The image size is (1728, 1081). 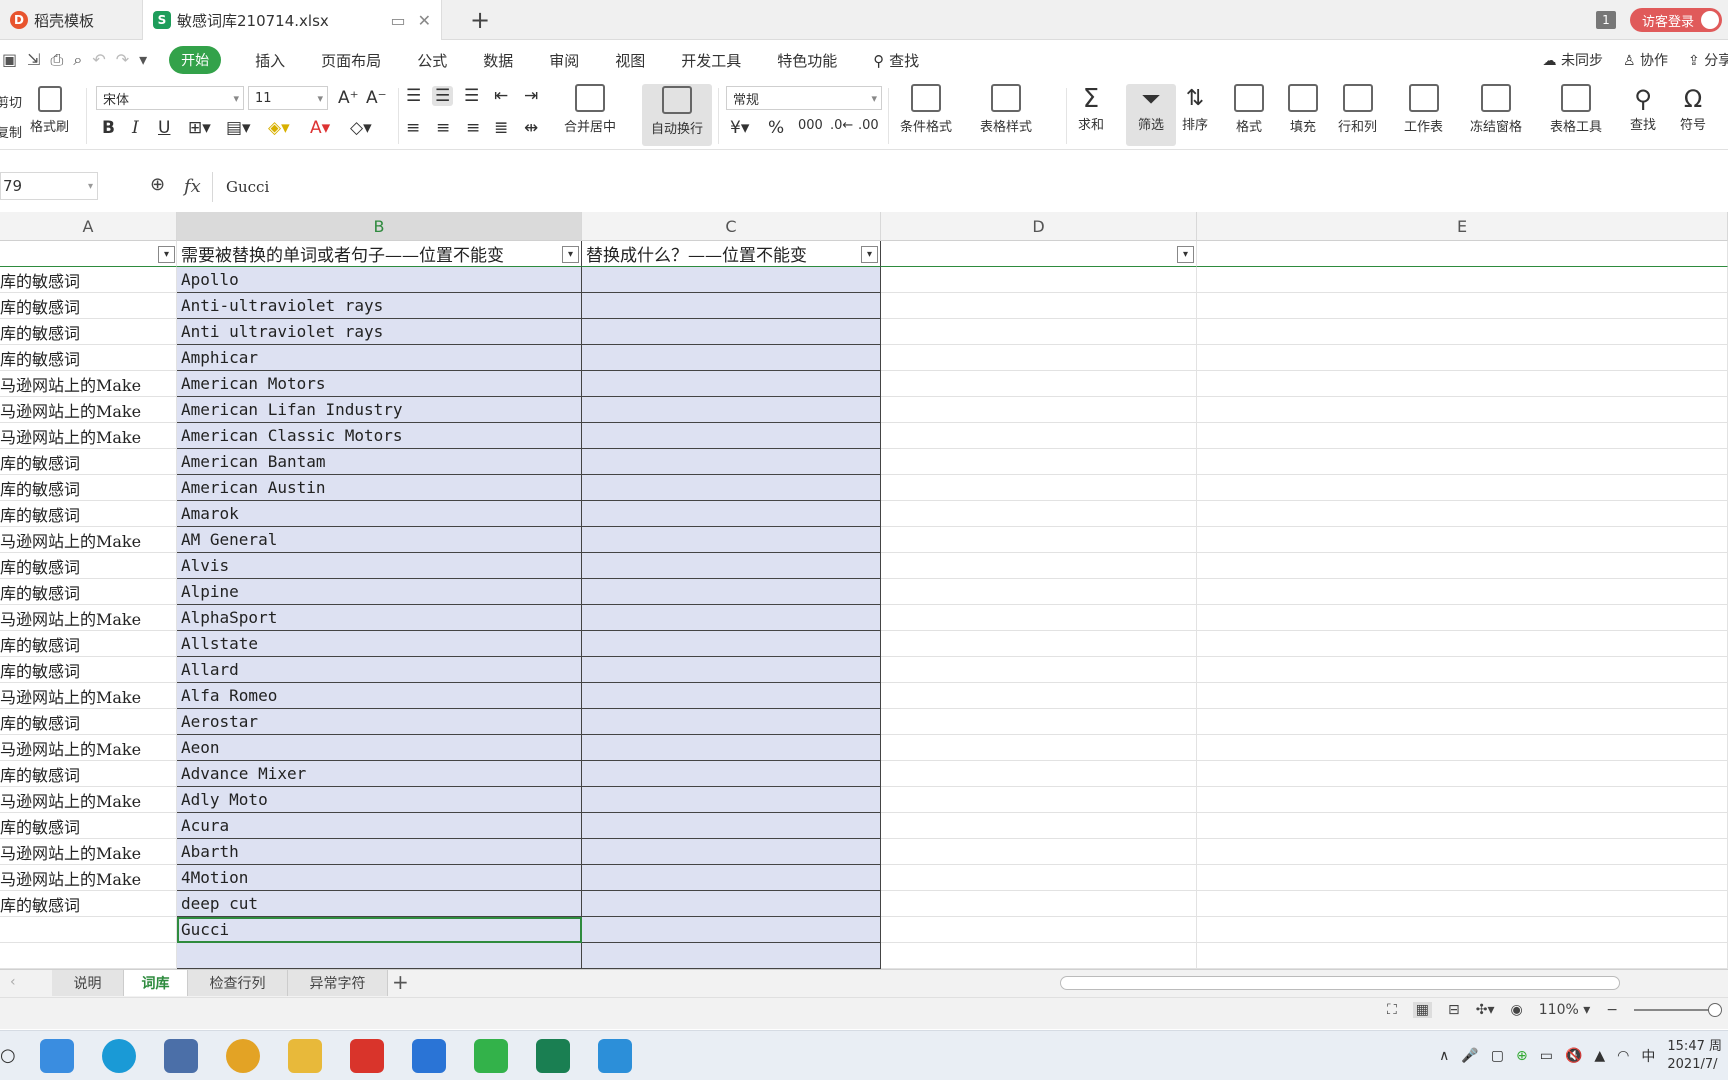 I want to click on justify-icon: ≣, so click(x=501, y=128).